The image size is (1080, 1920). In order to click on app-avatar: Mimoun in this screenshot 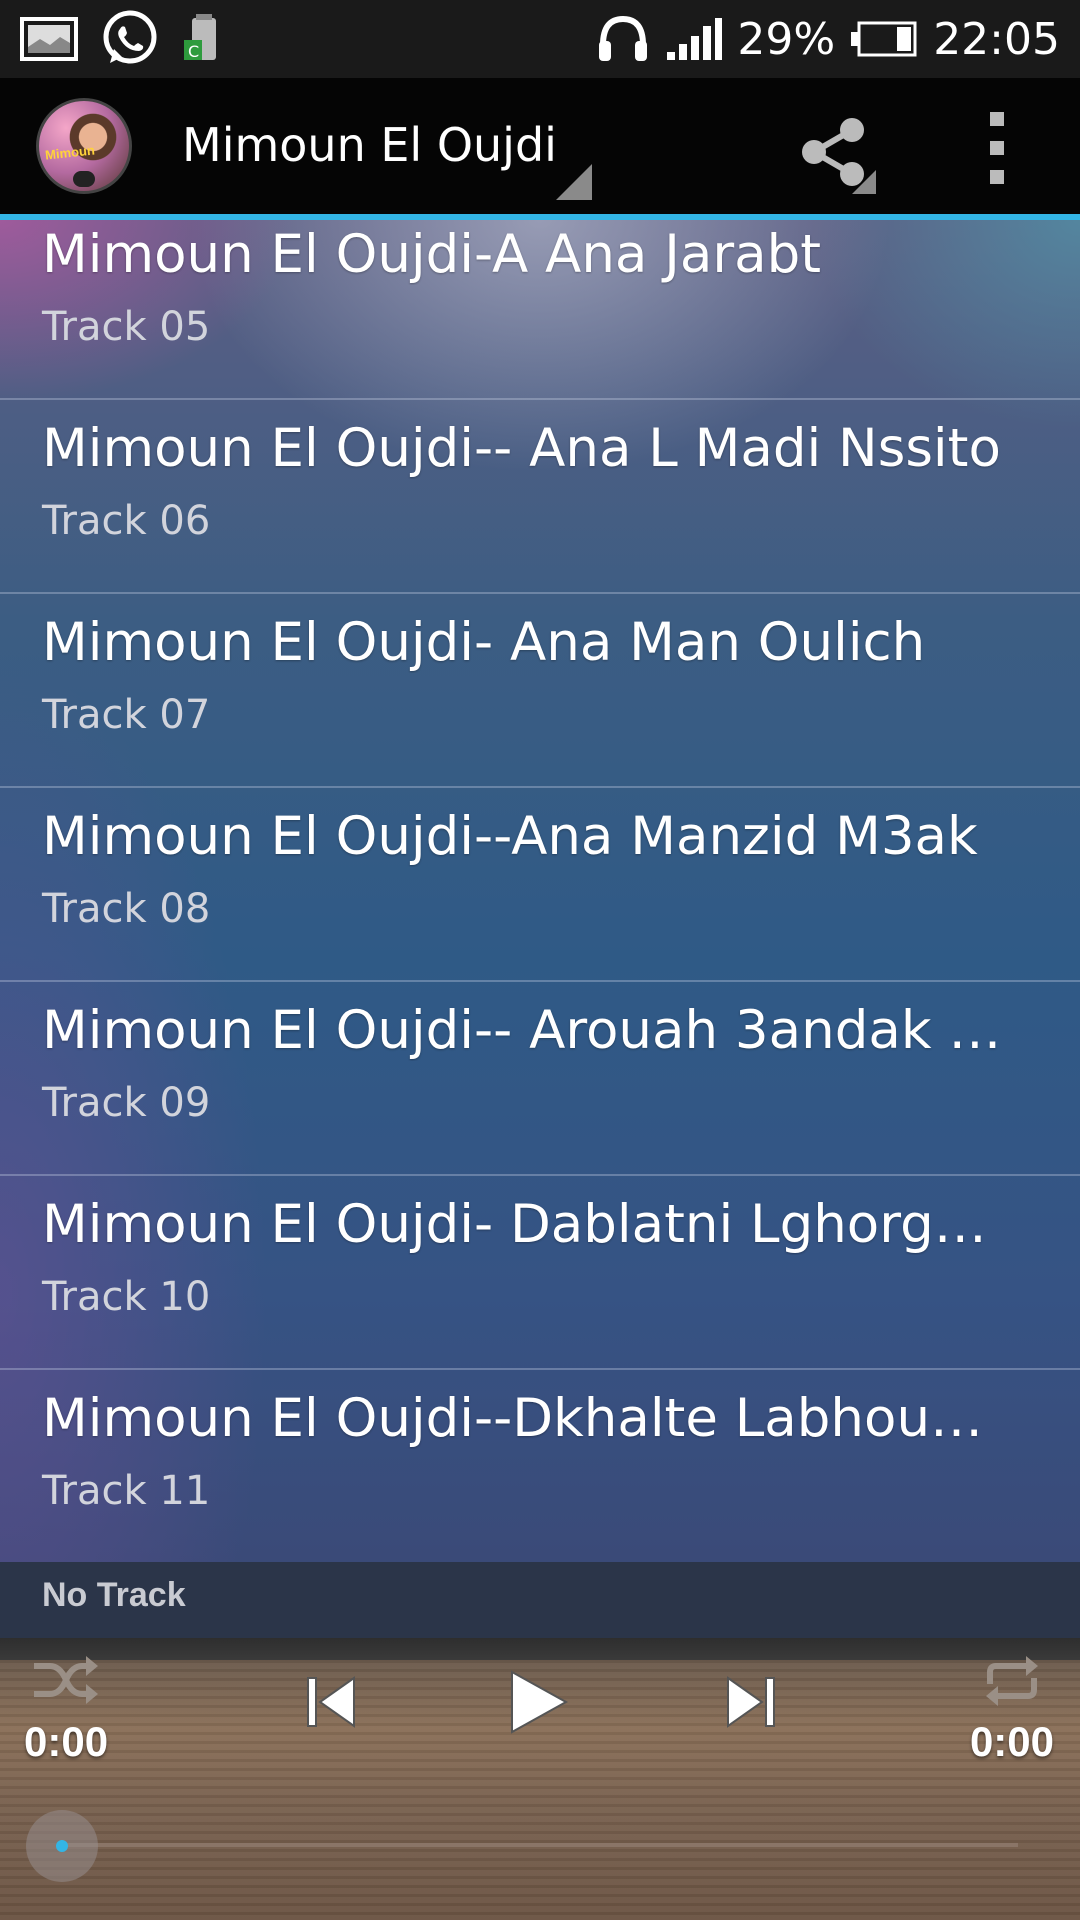, I will do `click(84, 146)`.